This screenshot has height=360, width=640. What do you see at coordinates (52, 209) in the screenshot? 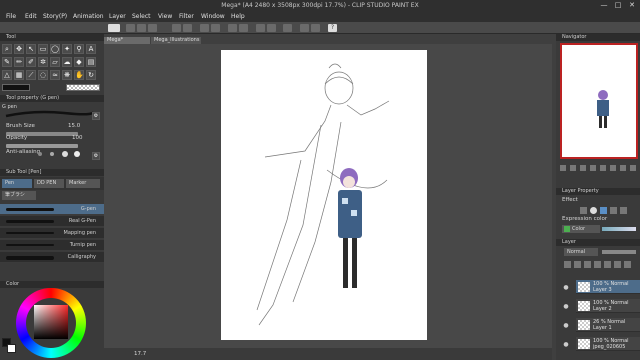
I see `brush-item-g-pen: G-pen` at bounding box center [52, 209].